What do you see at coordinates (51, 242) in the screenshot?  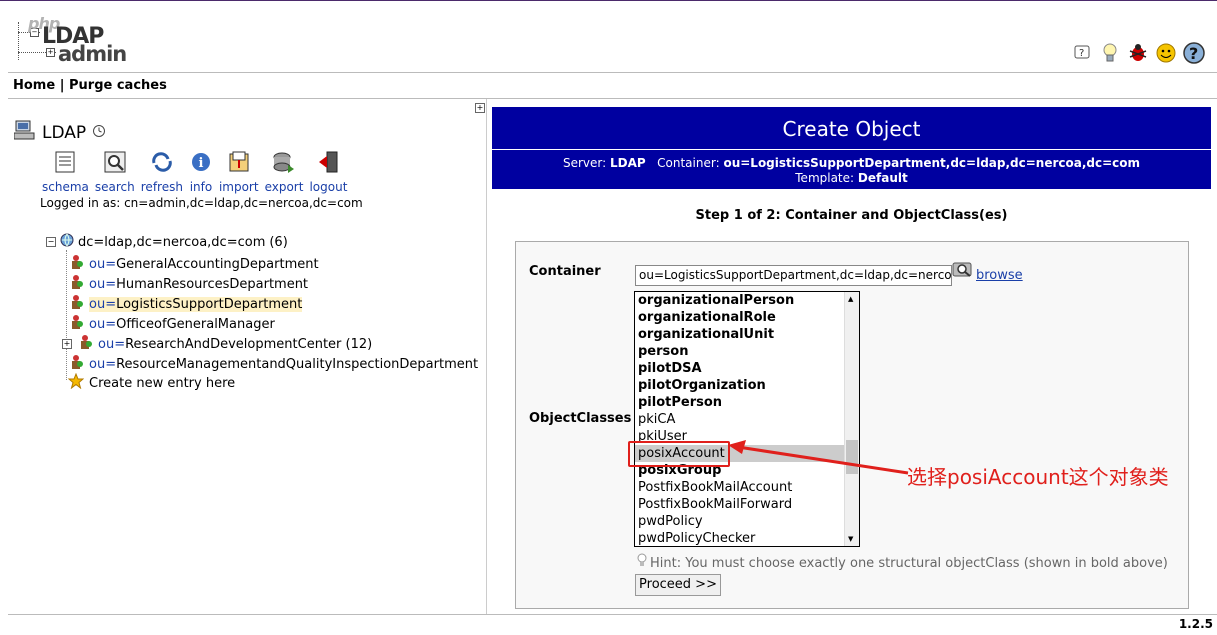 I see `collapse-toggle: −` at bounding box center [51, 242].